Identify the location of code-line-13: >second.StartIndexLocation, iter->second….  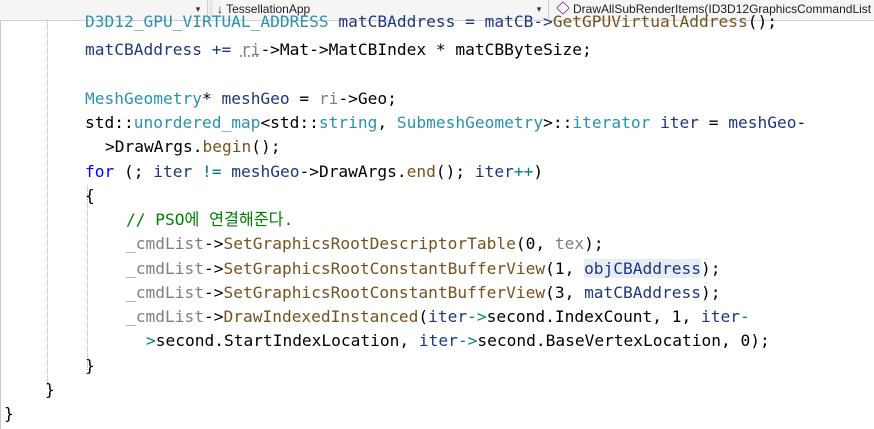
(458, 340).